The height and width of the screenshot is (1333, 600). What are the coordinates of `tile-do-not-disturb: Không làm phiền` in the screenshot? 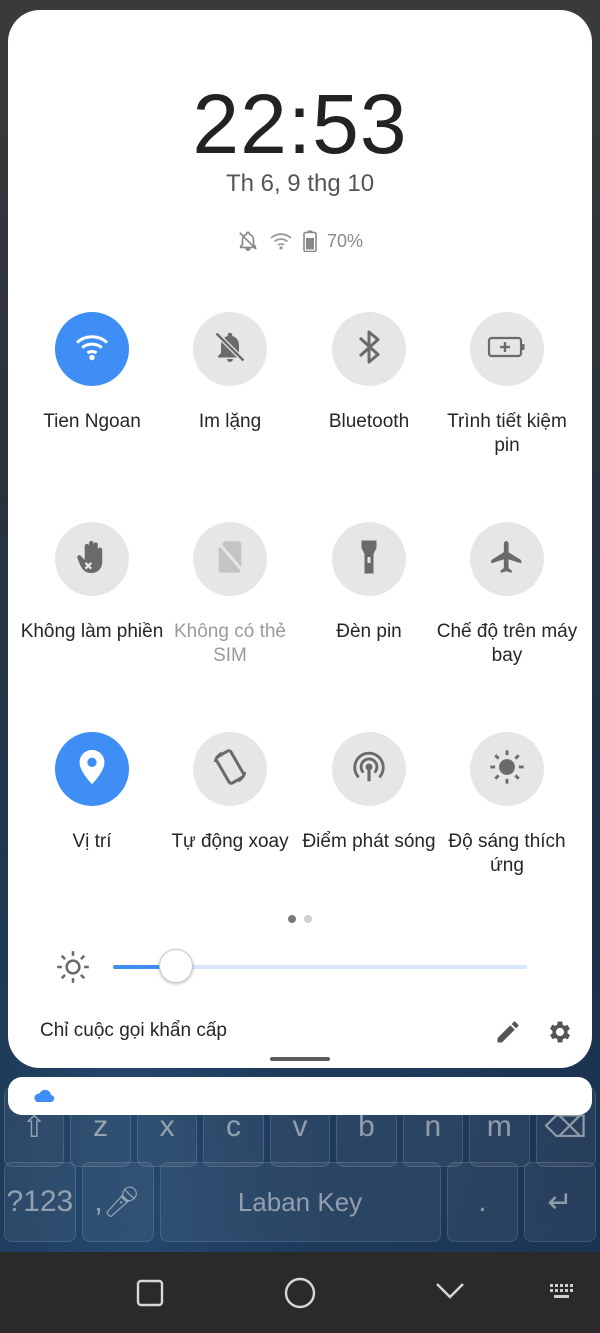 It's located at (92, 583).